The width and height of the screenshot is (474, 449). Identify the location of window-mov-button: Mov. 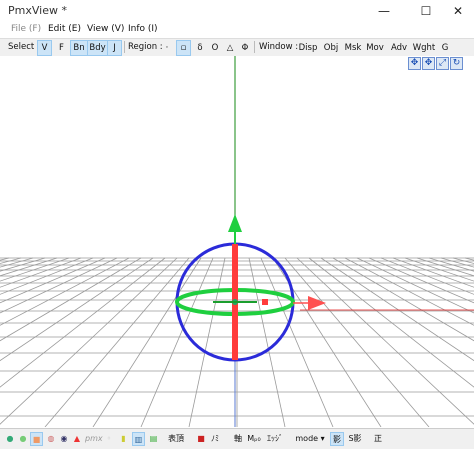
(375, 48).